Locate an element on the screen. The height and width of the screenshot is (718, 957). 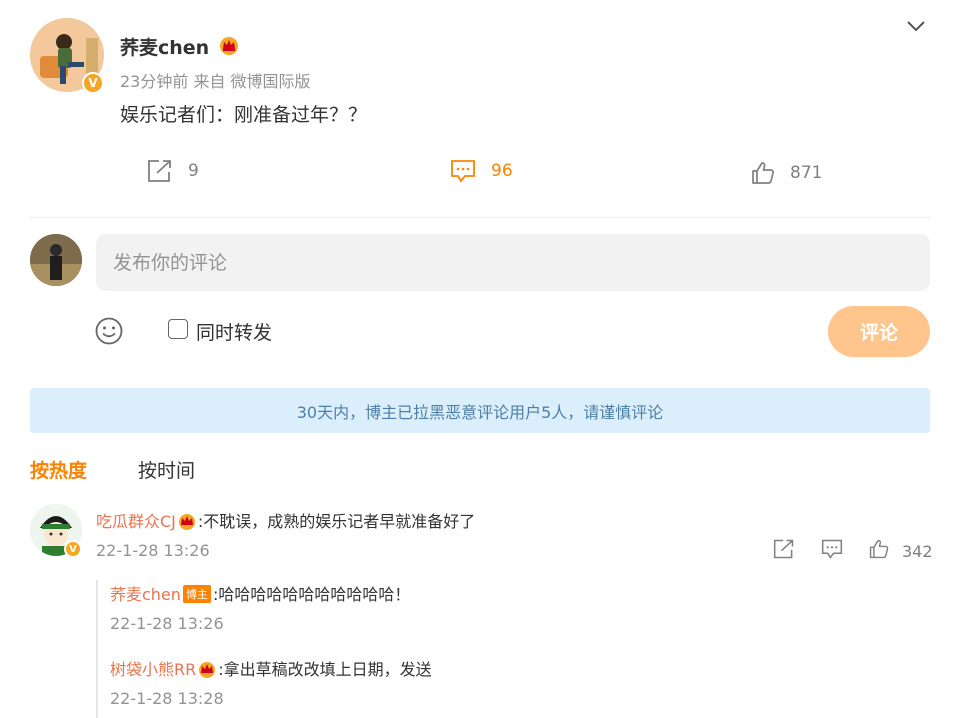
like-button: 871 is located at coordinates (786, 173).